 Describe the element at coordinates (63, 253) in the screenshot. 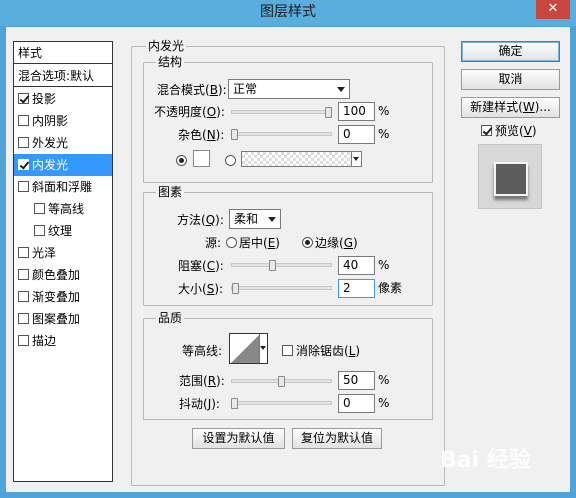

I see `style-item: 光泽` at that location.